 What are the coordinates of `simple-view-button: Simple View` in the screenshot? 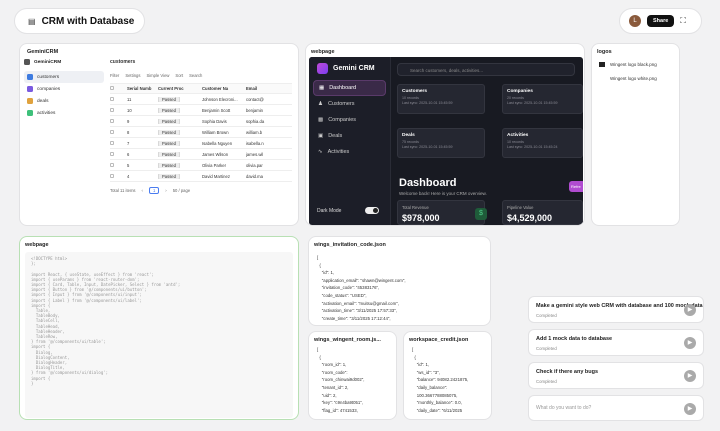 It's located at (157, 75).